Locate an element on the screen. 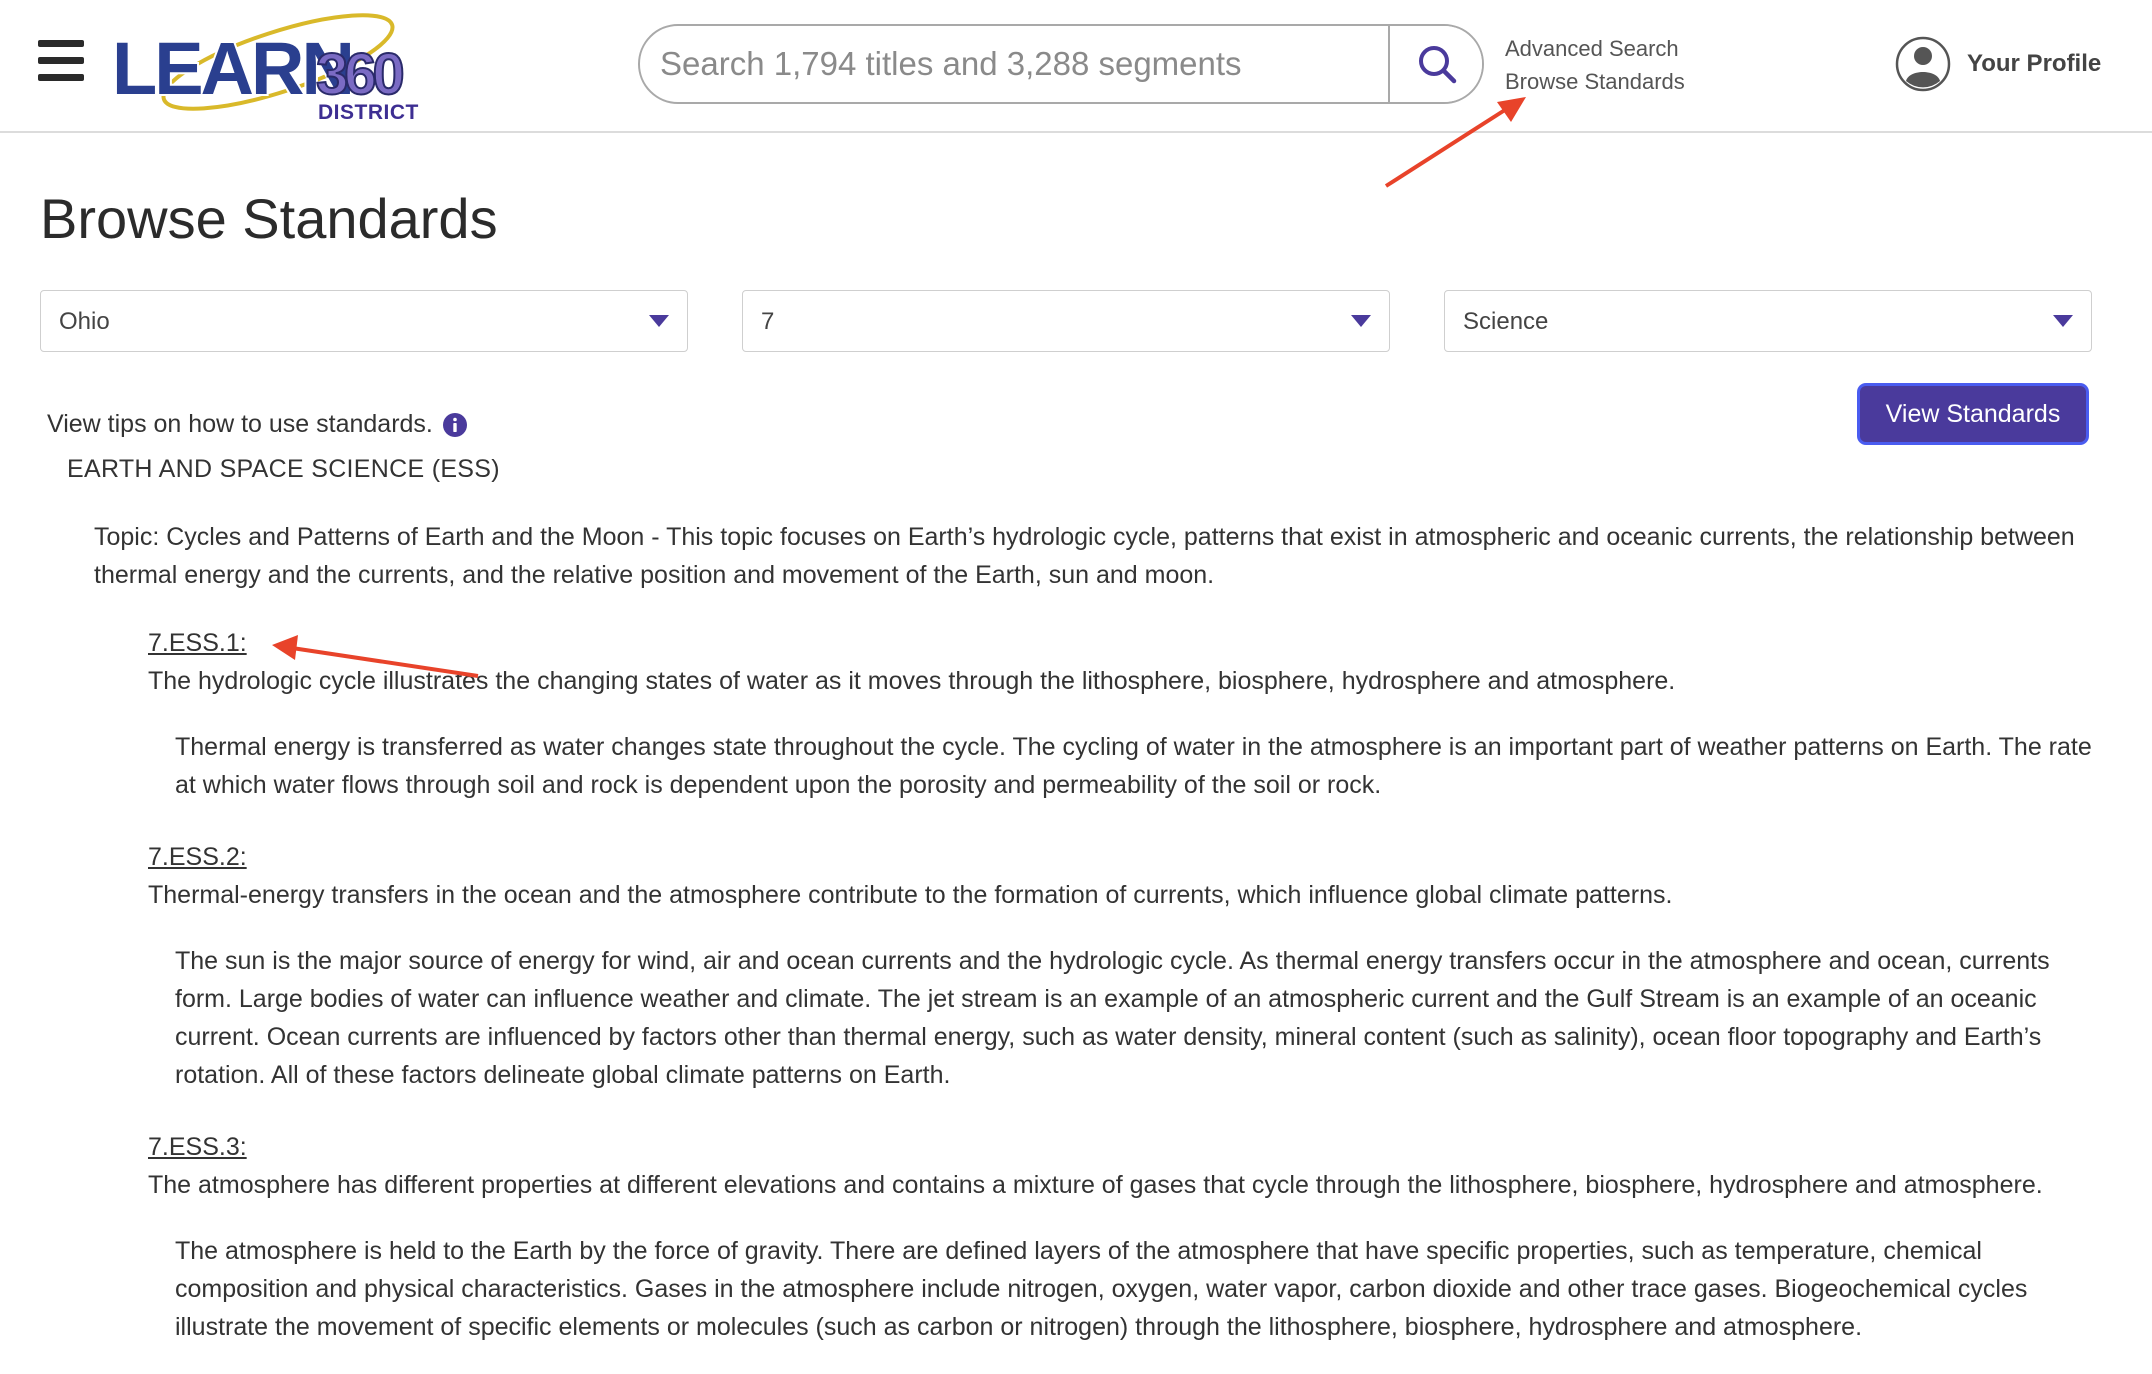 Image resolution: width=2152 pixels, height=1374 pixels. grade-select-value: 7 is located at coordinates (768, 321).